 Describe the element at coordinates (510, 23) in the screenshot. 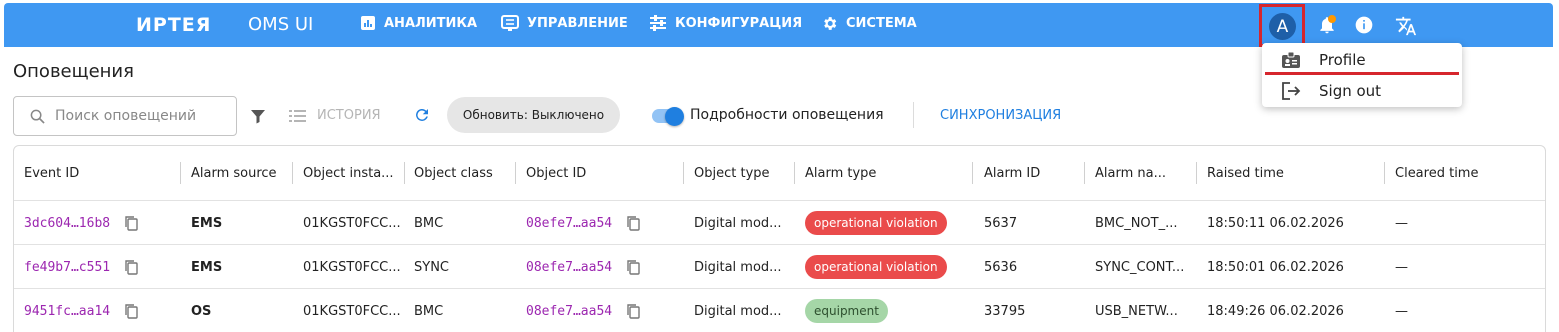

I see `management-icon` at that location.